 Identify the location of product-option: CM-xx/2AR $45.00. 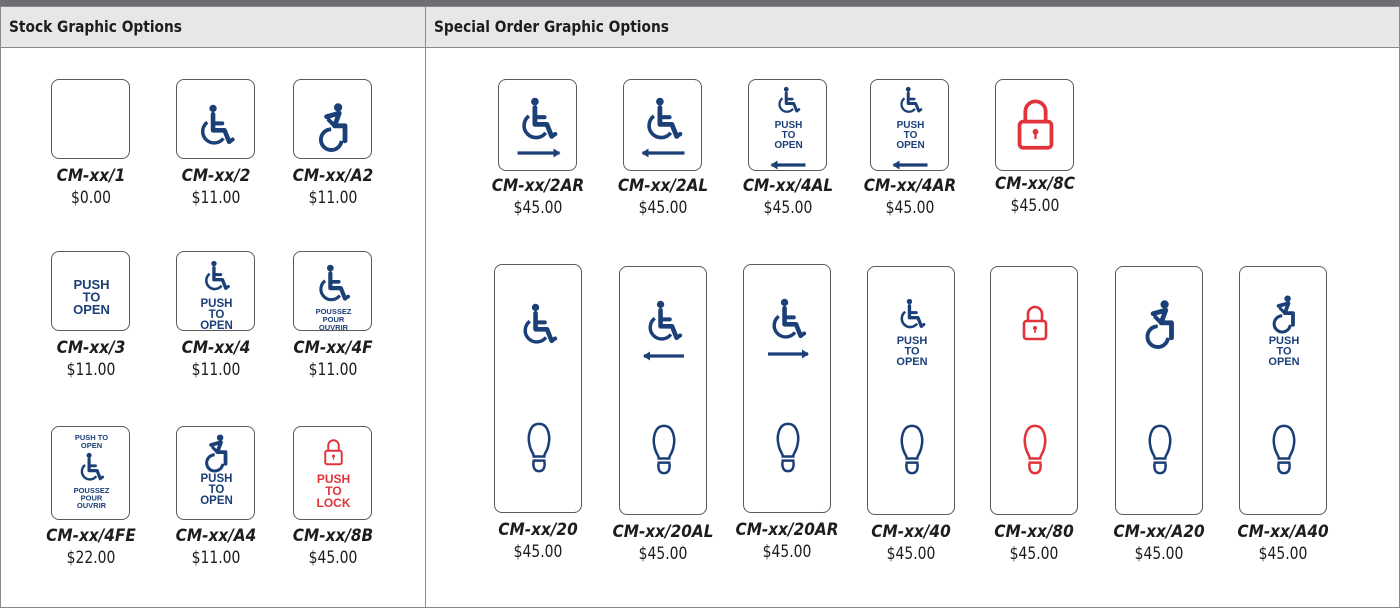
(537, 155).